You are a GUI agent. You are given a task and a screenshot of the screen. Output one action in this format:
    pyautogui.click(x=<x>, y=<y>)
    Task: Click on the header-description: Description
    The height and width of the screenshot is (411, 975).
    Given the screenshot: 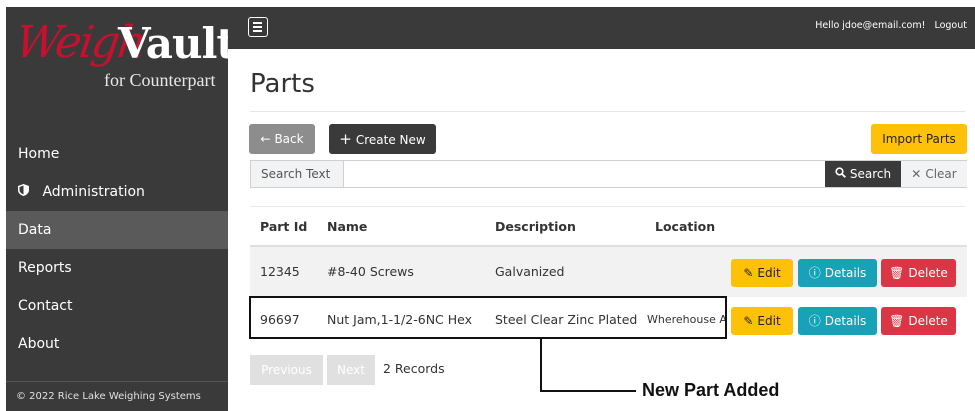 What is the action you would take?
    pyautogui.click(x=535, y=226)
    